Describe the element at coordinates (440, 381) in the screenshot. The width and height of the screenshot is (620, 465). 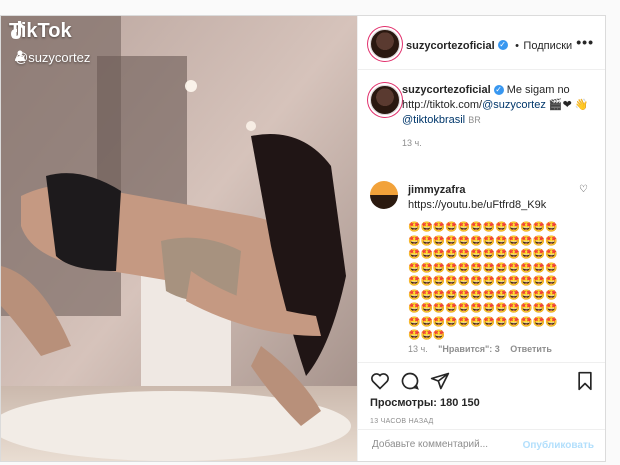
I see `share-icon` at that location.